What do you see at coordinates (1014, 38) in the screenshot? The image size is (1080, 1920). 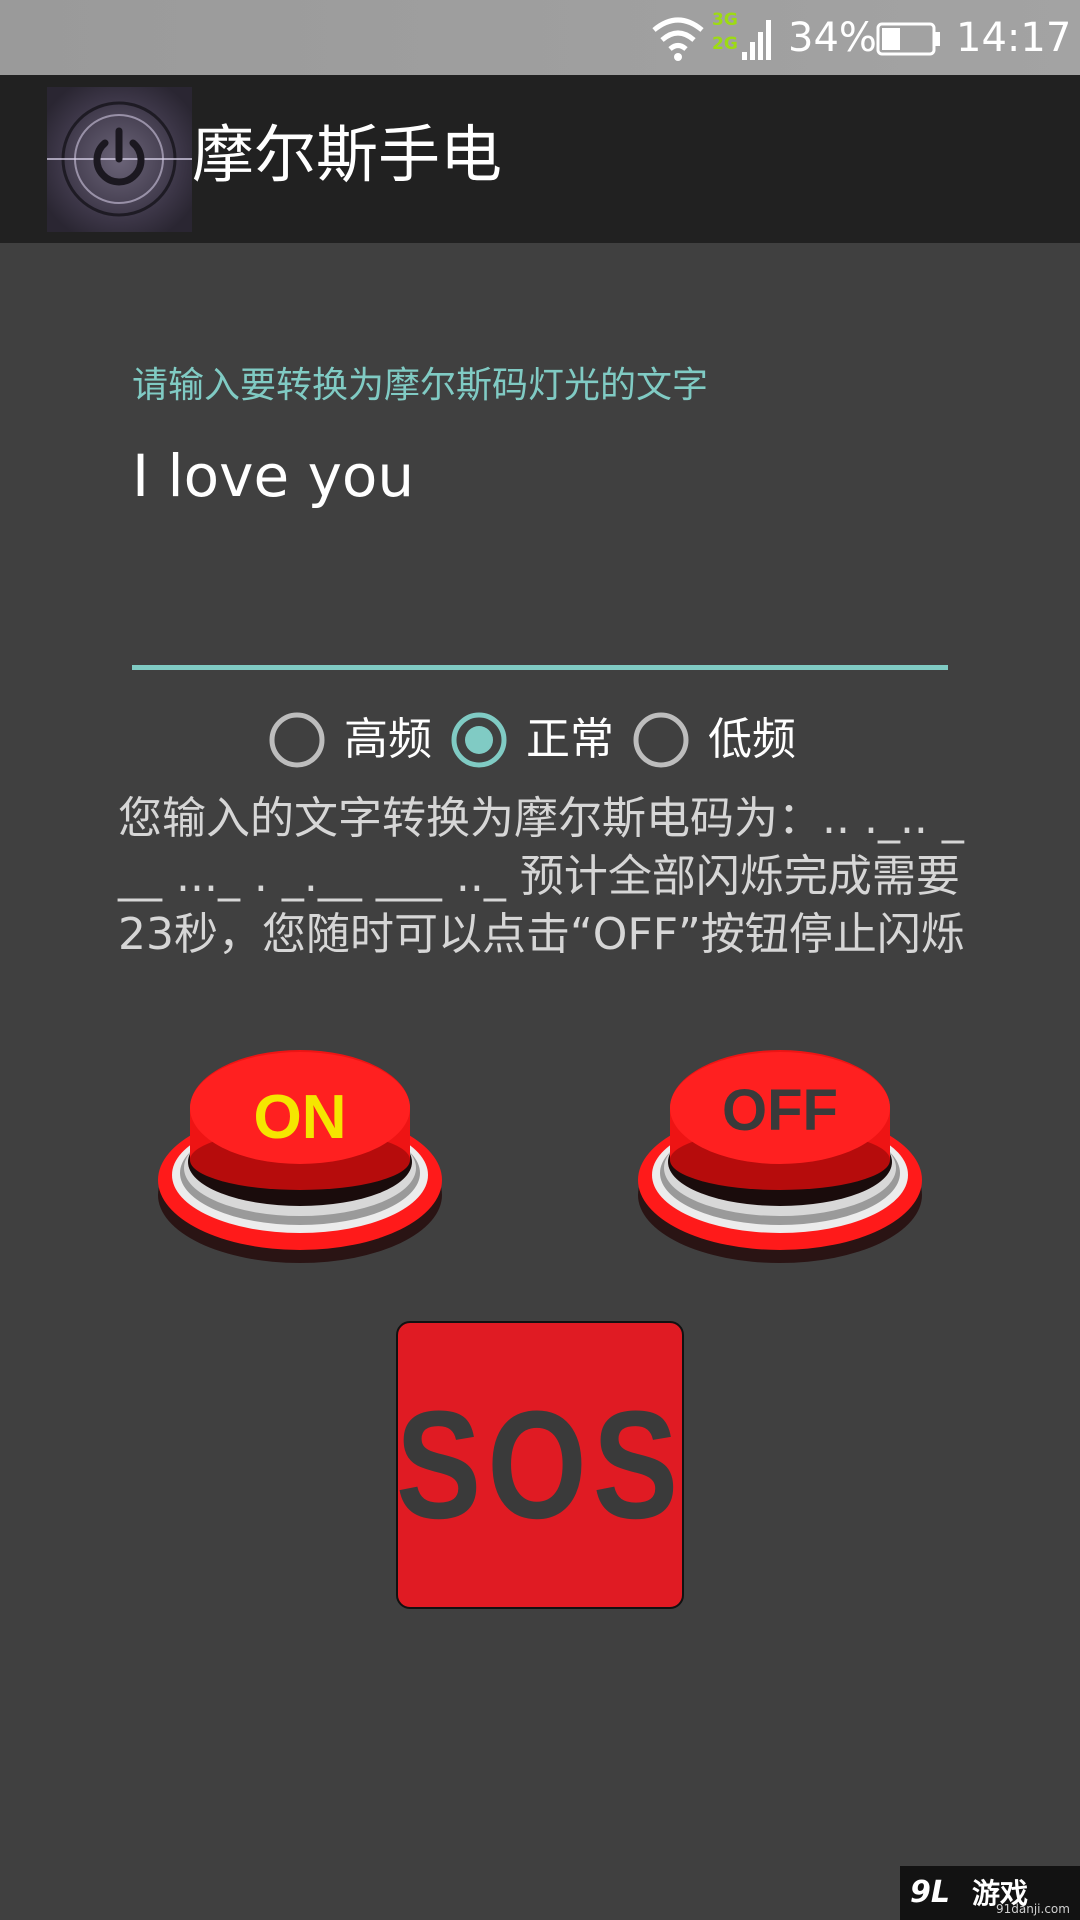 I see `clock: 14:17` at bounding box center [1014, 38].